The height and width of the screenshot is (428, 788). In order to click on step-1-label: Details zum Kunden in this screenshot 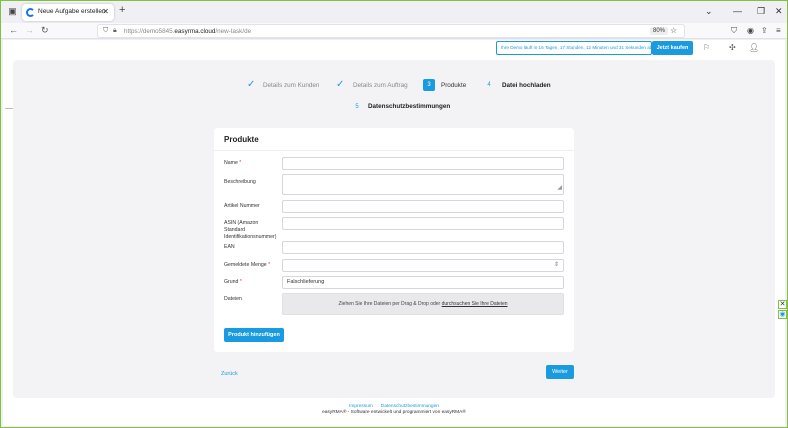, I will do `click(291, 85)`.